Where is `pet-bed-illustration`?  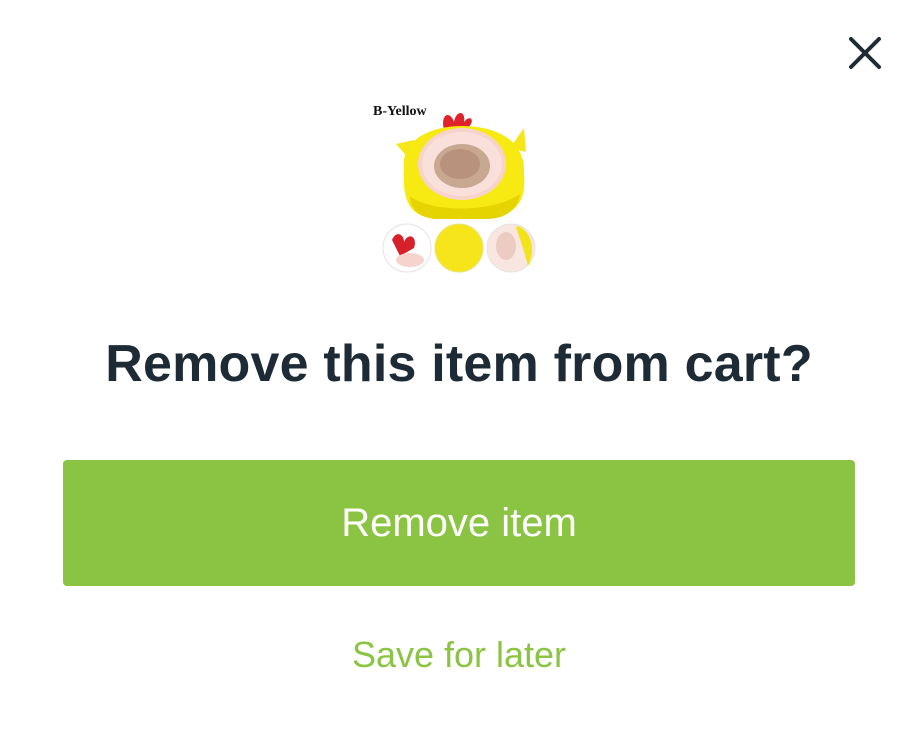 pet-bed-illustration is located at coordinates (459, 193).